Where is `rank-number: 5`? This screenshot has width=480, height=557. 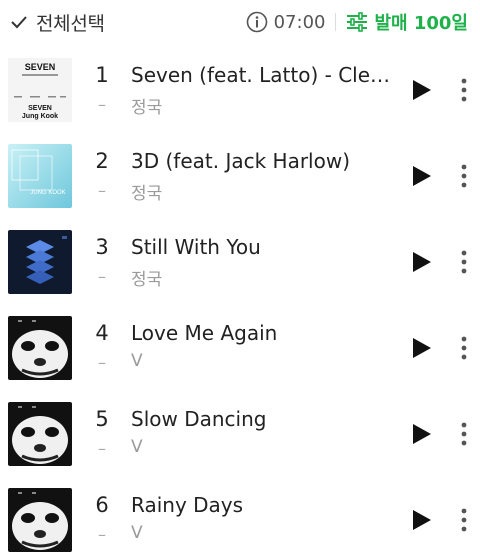 rank-number: 5 is located at coordinates (102, 419).